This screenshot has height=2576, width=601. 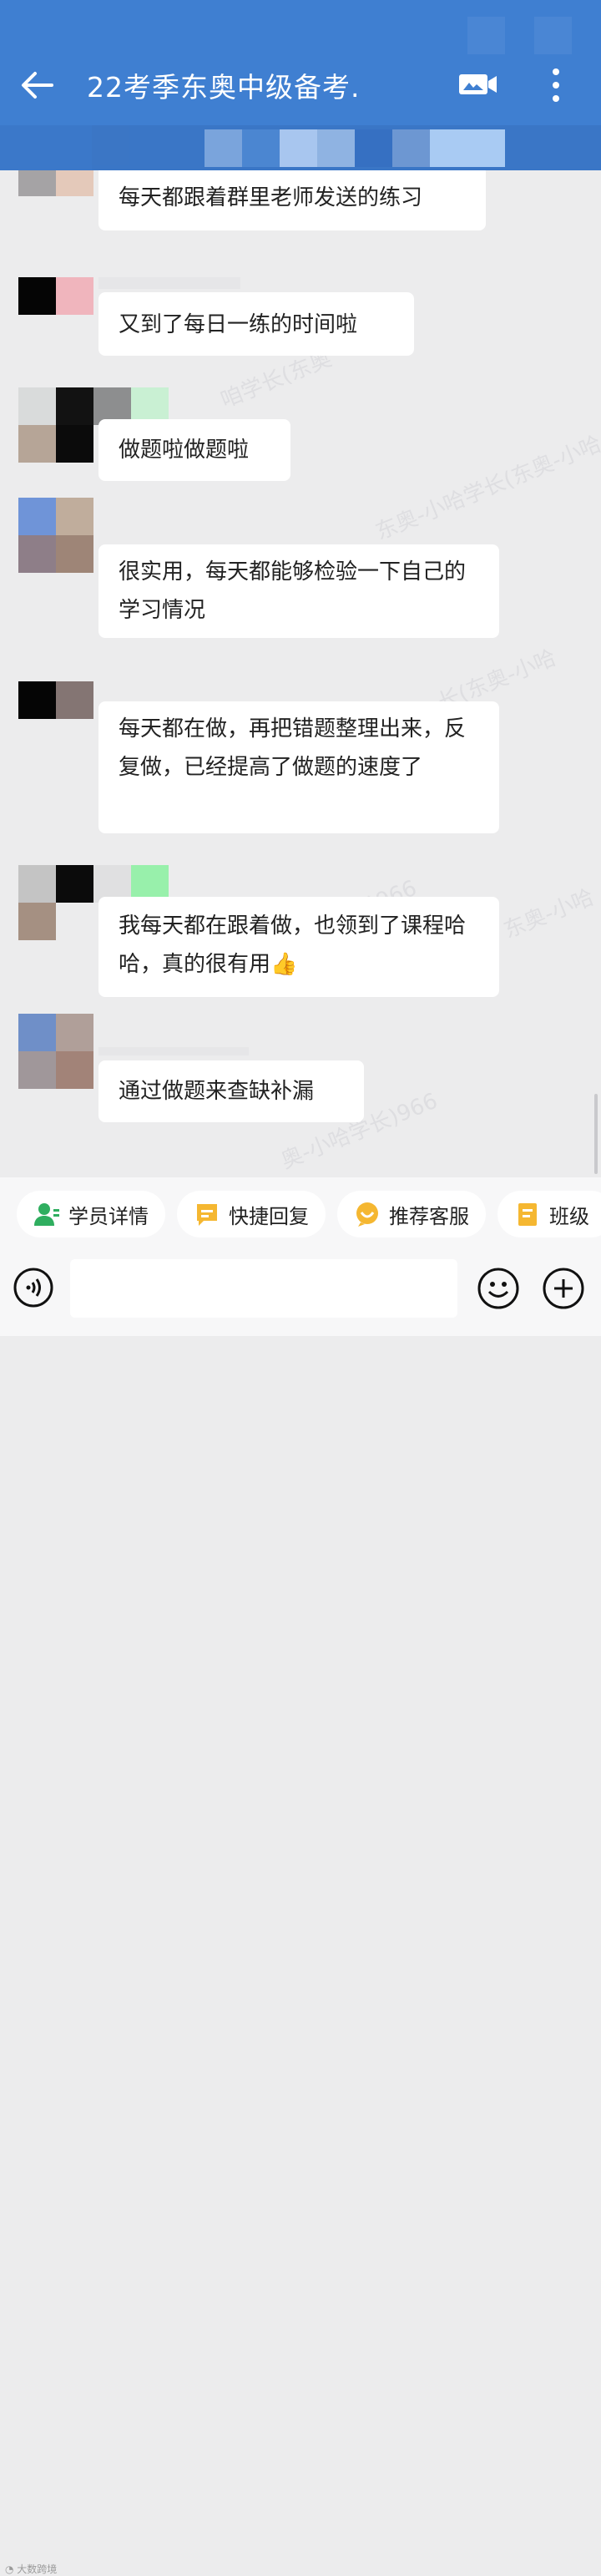 What do you see at coordinates (429, 1216) in the screenshot?
I see `quick-action-label: 推荐客服` at bounding box center [429, 1216].